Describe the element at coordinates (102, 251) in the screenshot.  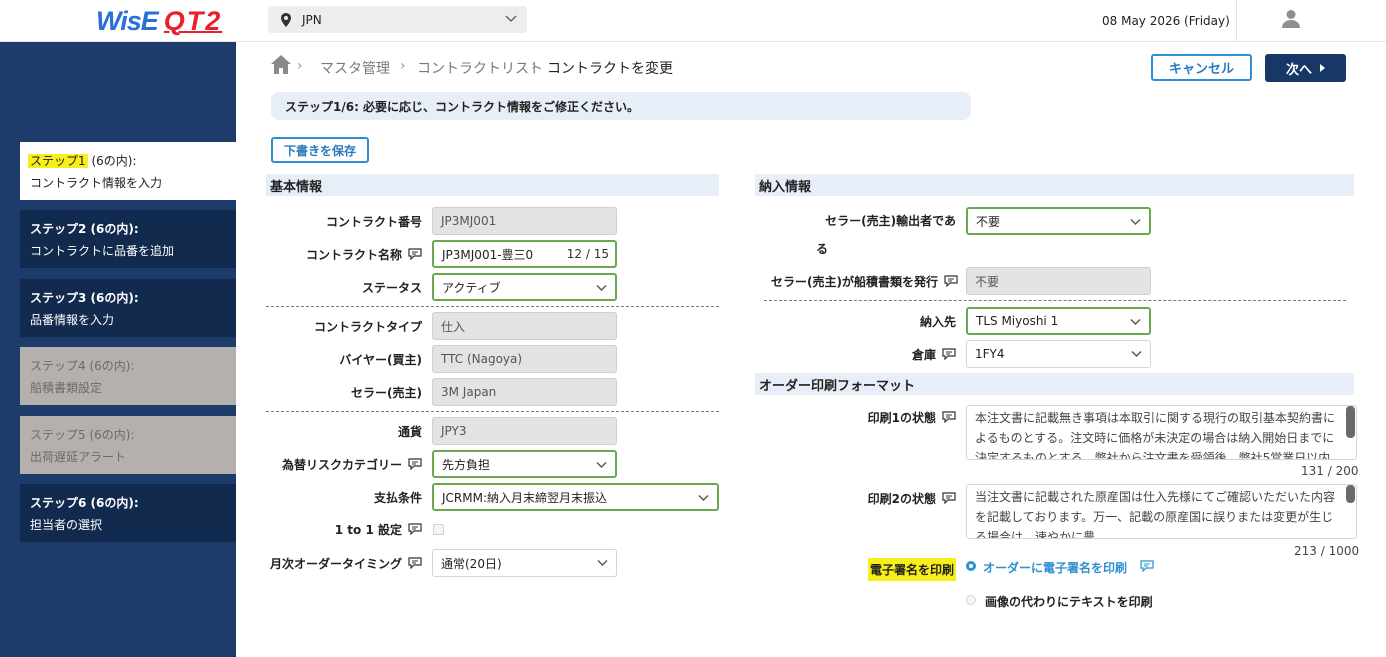
I see `step-desc: コントラクトに品番を追加` at that location.